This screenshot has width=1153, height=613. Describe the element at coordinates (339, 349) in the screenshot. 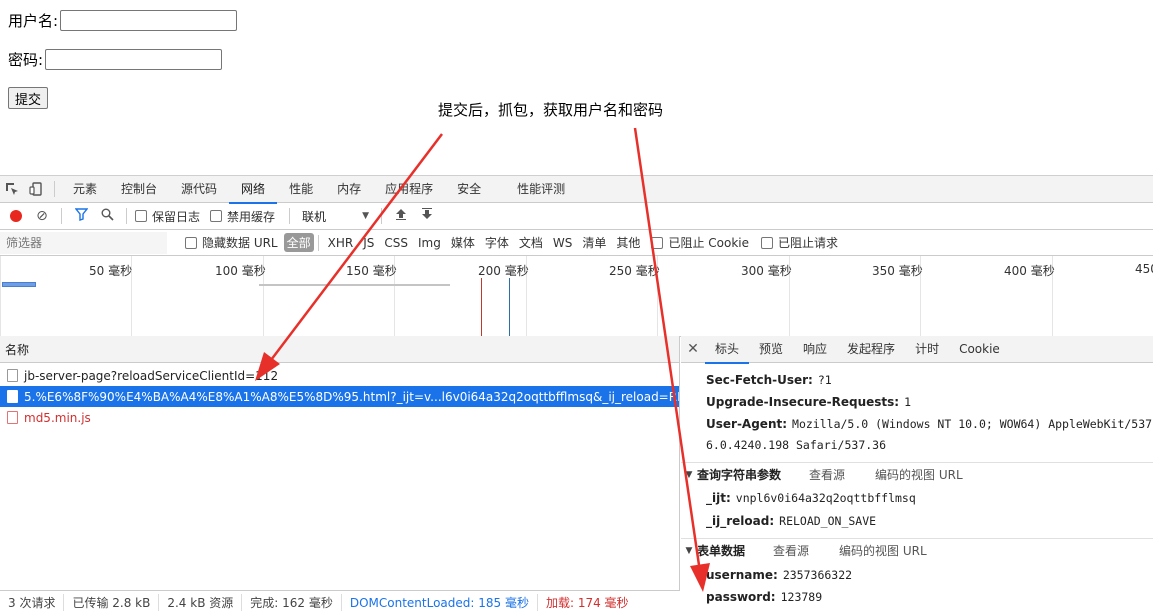

I see `requests-column-header: 名称` at that location.